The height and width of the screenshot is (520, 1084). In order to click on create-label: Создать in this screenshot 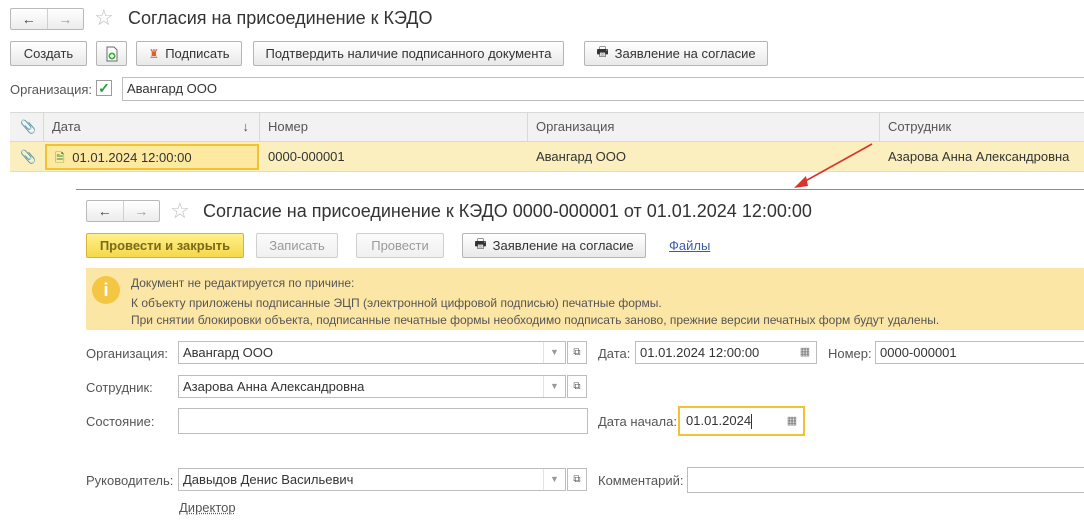, I will do `click(48, 53)`.